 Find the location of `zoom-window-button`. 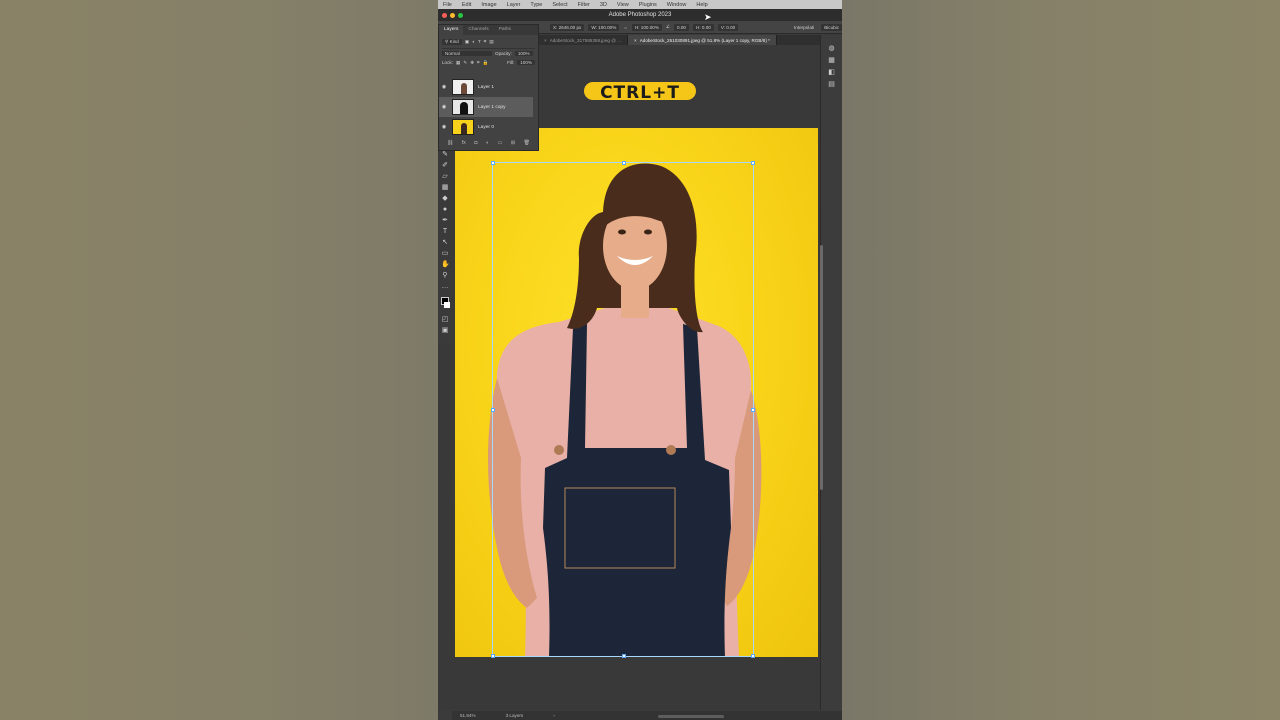

zoom-window-button is located at coordinates (460, 15).